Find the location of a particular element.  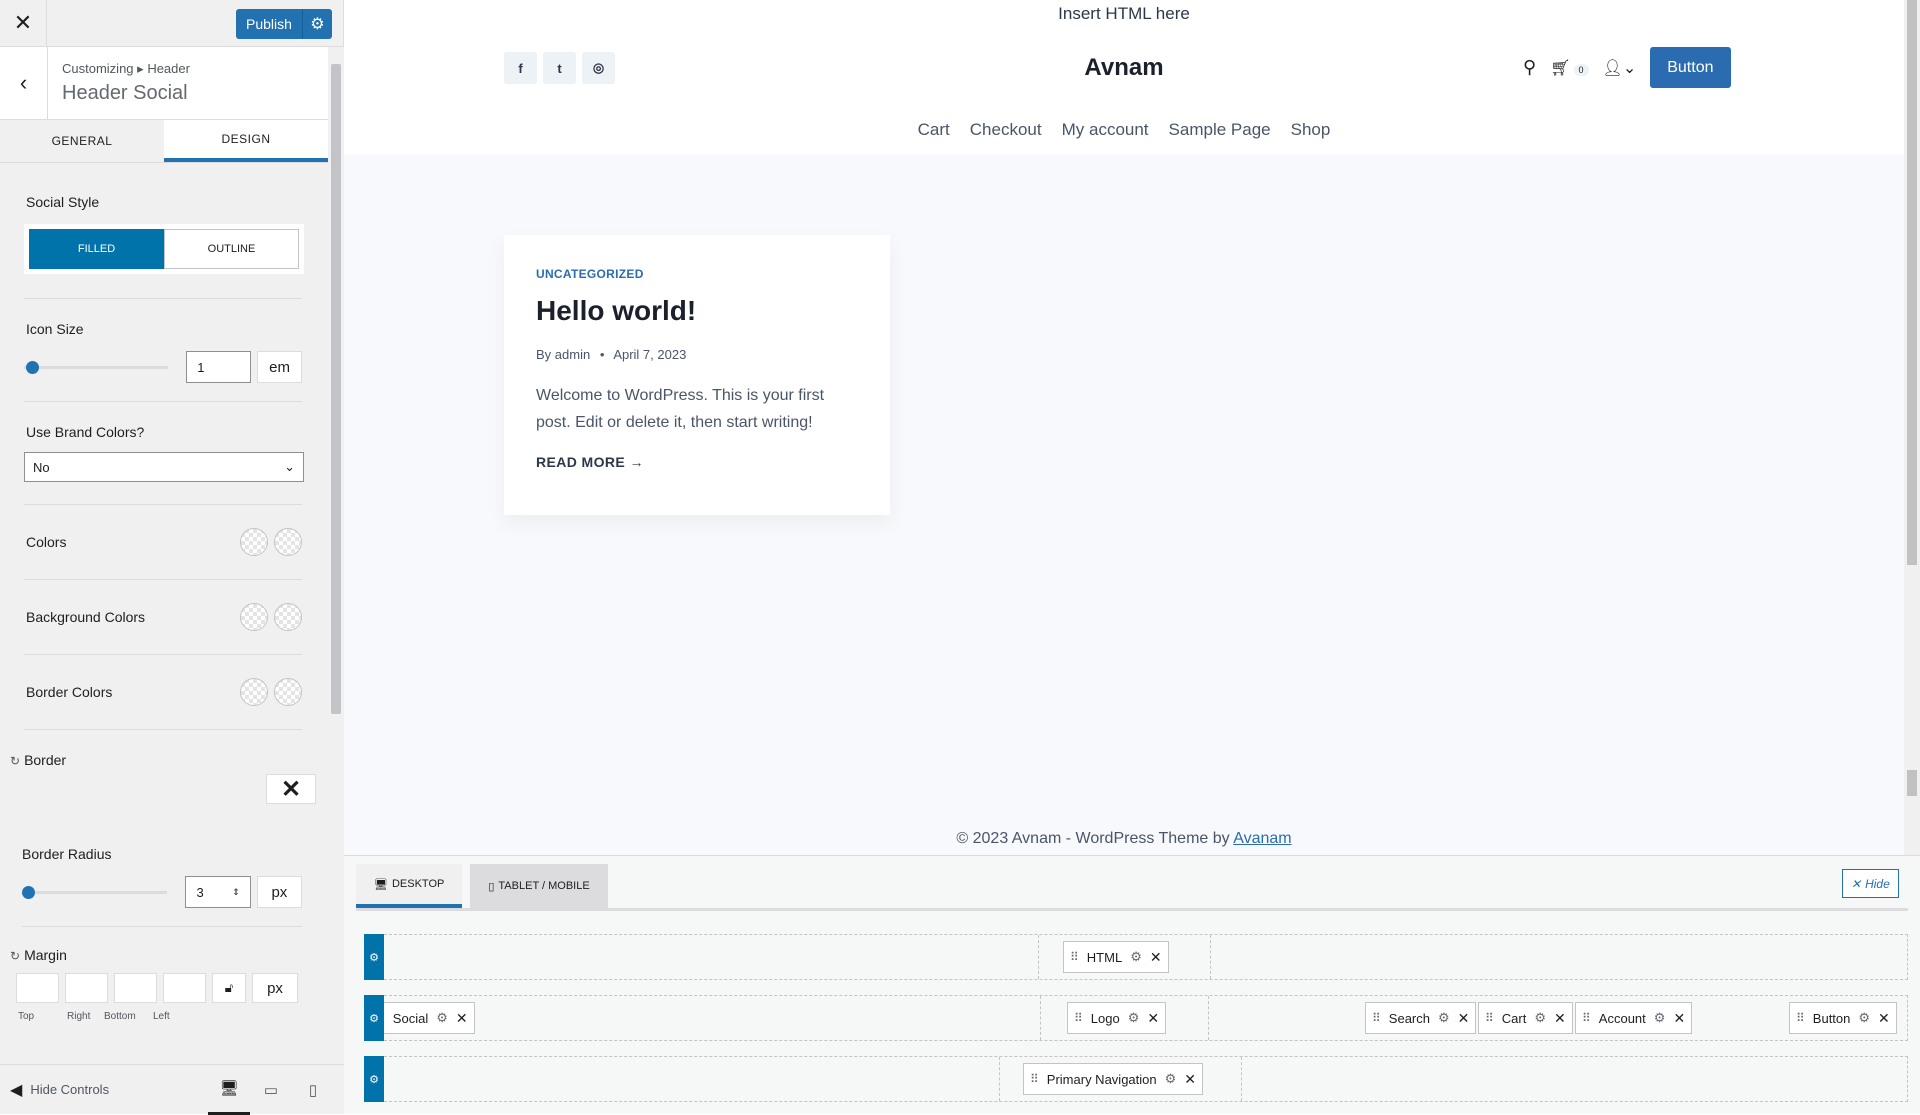

builder-item-label: Button is located at coordinates (1831, 1018).